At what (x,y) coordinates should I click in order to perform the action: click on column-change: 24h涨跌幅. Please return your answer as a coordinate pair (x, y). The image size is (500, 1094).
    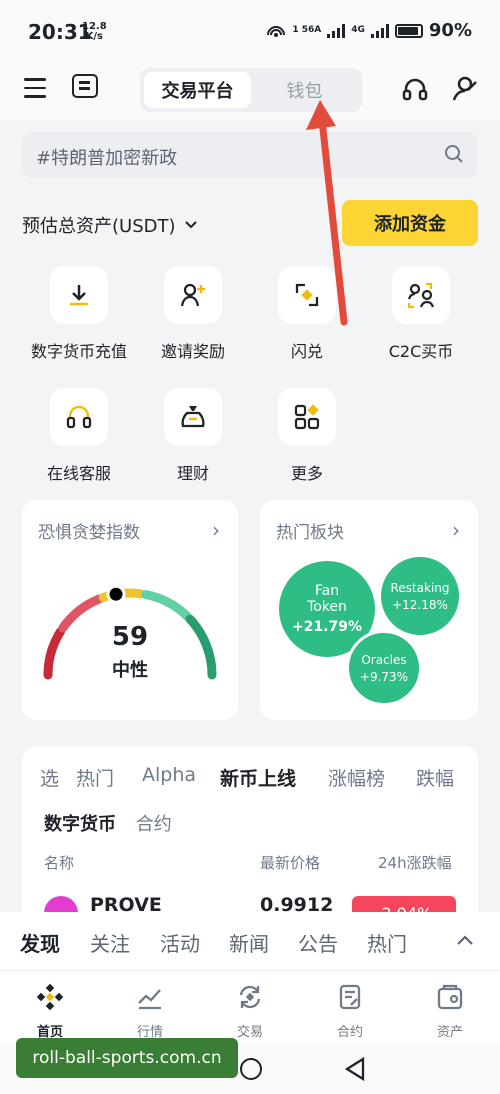
    Looking at the image, I should click on (415, 863).